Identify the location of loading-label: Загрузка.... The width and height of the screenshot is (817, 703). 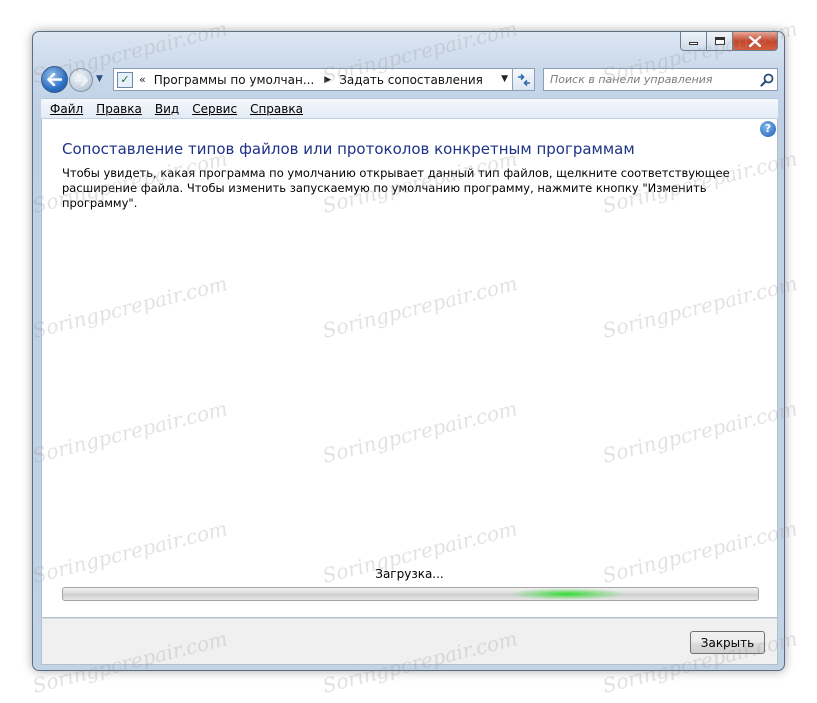
(409, 574).